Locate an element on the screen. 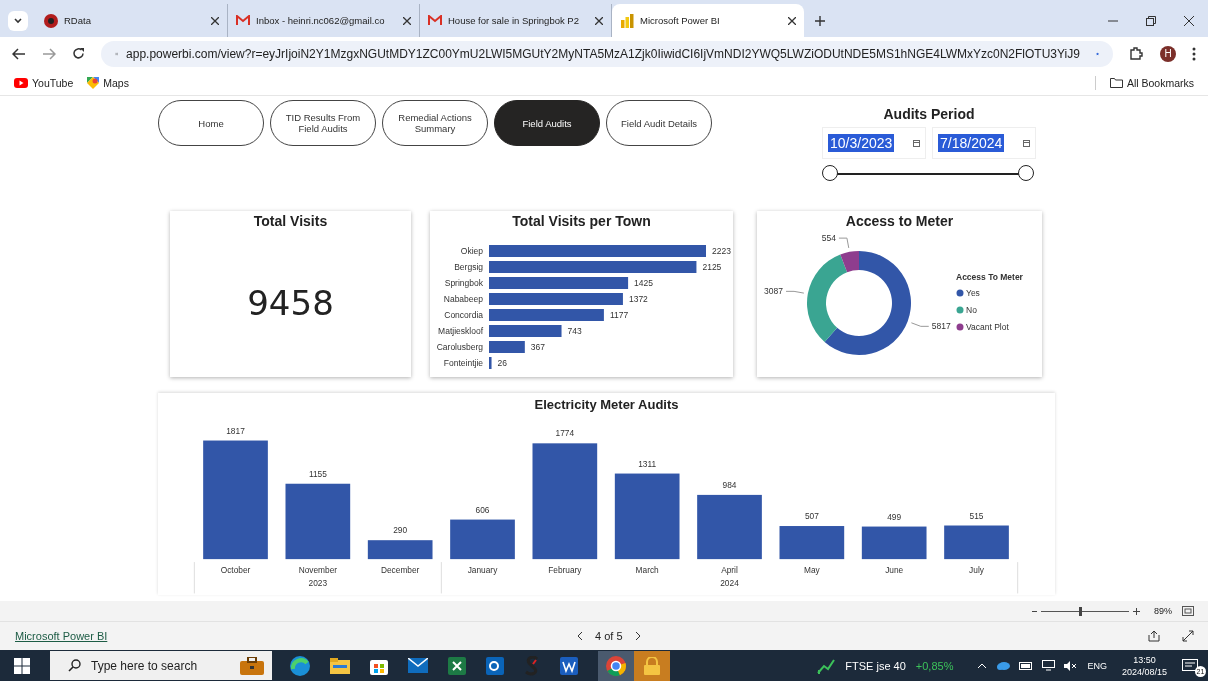 The height and width of the screenshot is (681, 1208). spreadsheet-icon is located at coordinates (457, 665).